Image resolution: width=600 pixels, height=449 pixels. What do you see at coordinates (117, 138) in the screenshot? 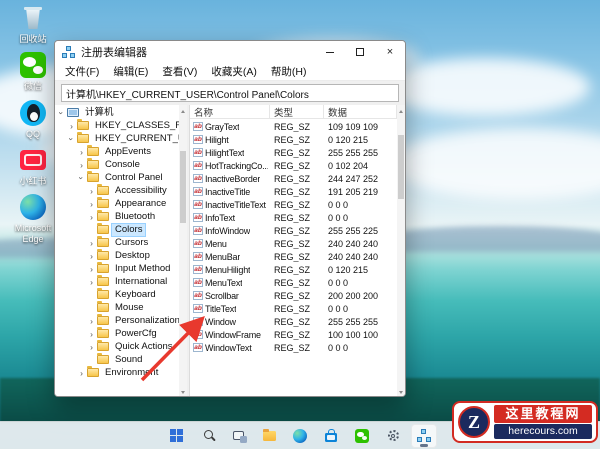
I see `tree-item: HKEY_CURRENT_USER` at bounding box center [117, 138].